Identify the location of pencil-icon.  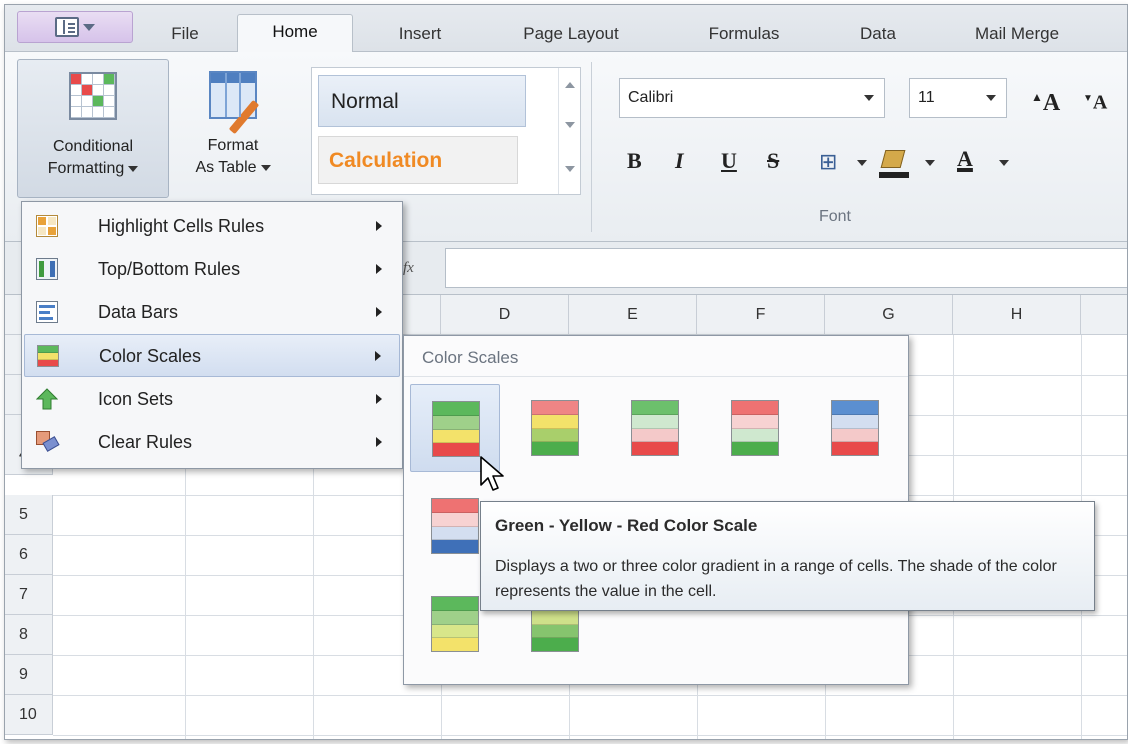
(244, 117).